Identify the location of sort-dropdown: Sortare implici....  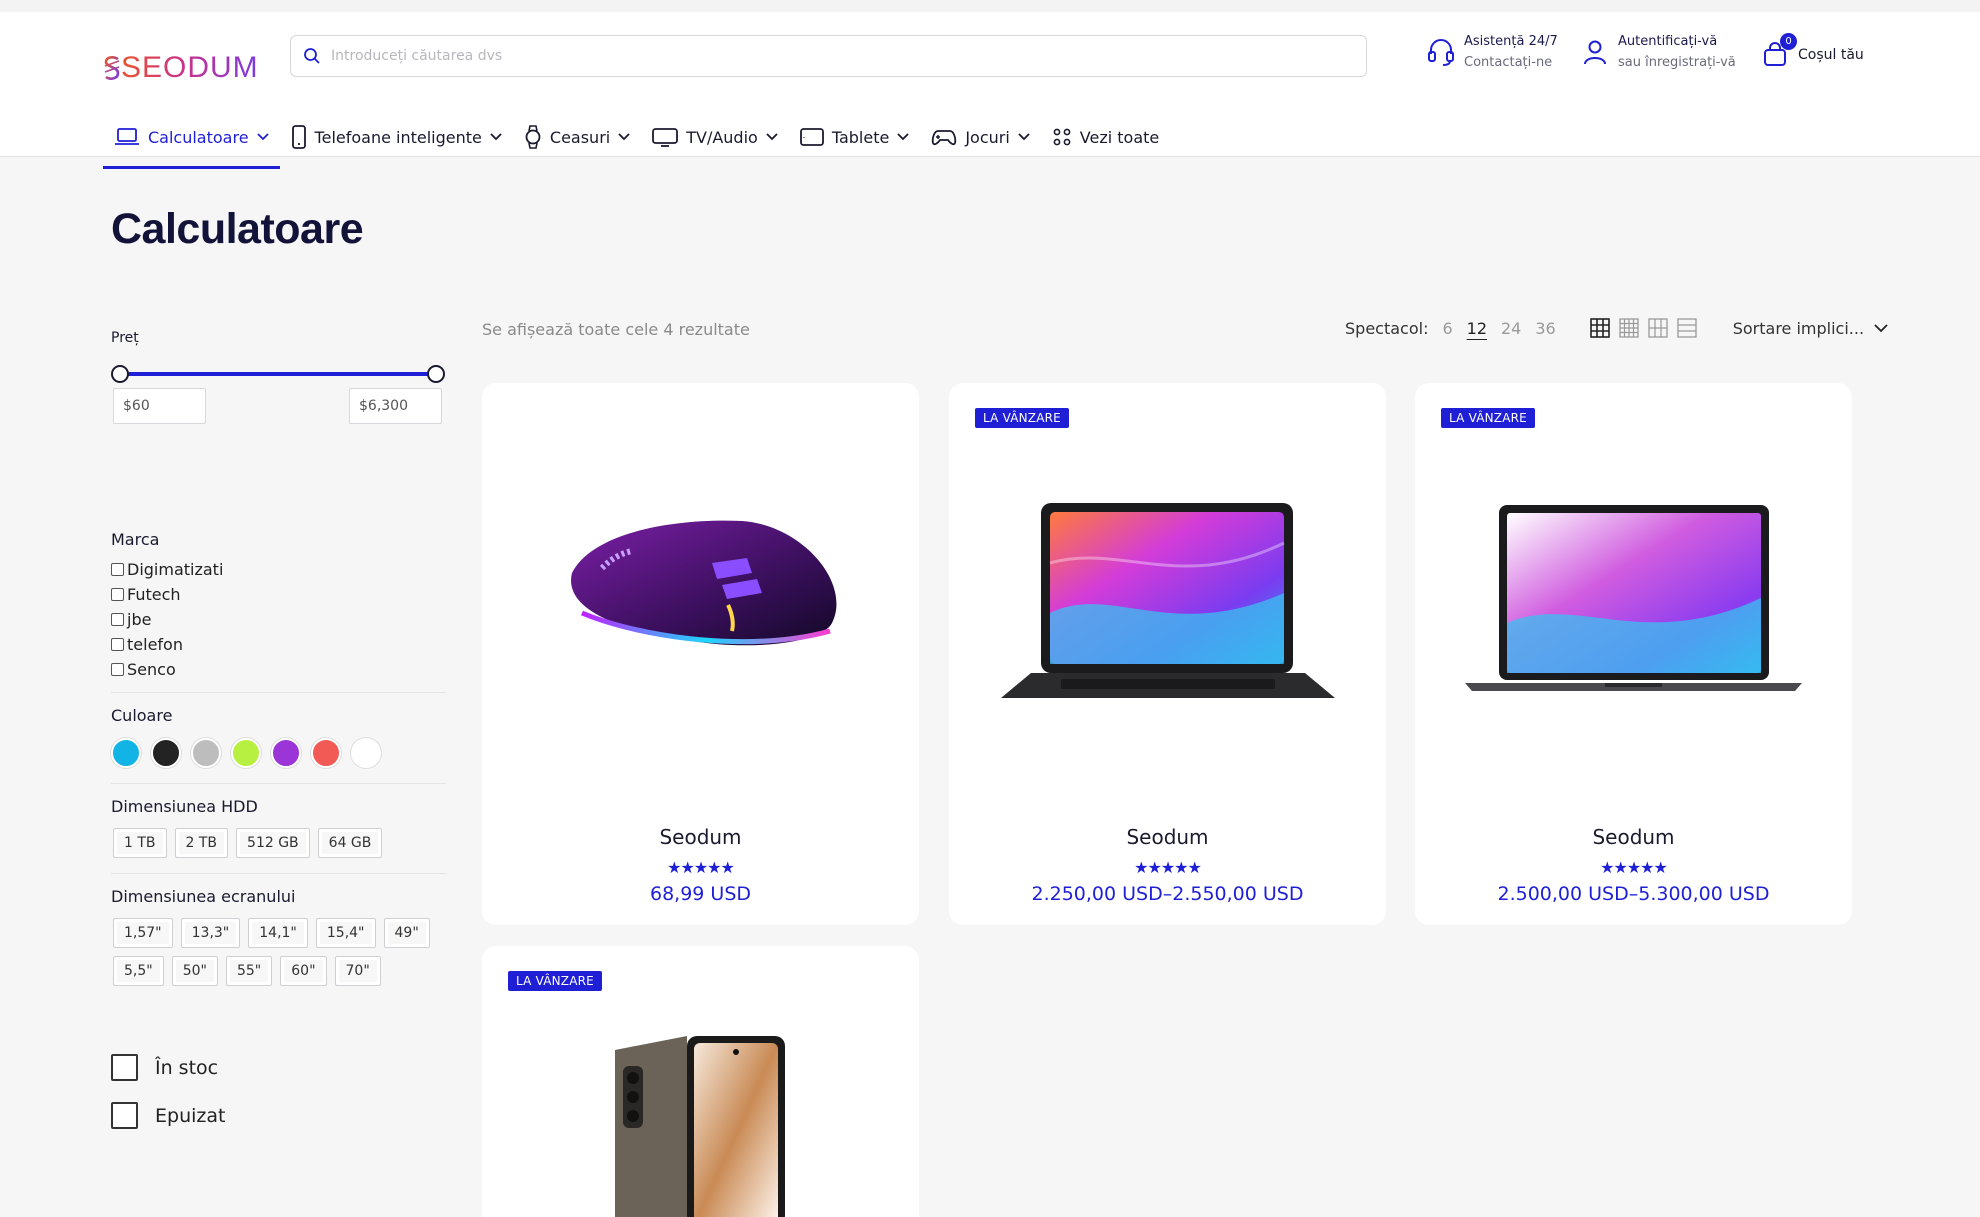
(1810, 328).